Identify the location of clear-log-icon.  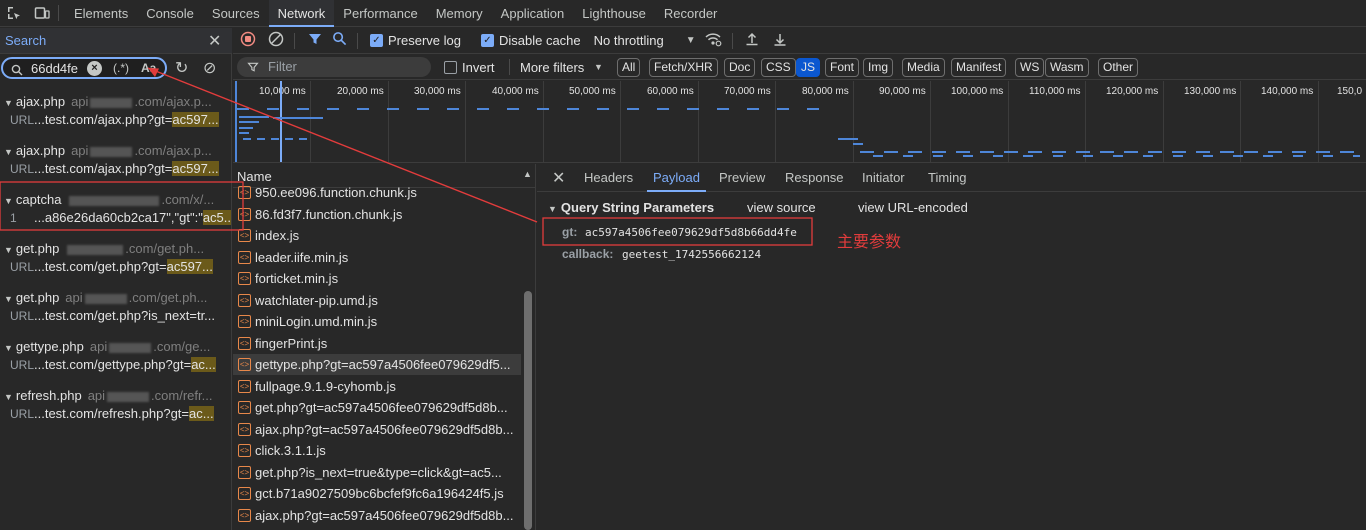
(276, 41).